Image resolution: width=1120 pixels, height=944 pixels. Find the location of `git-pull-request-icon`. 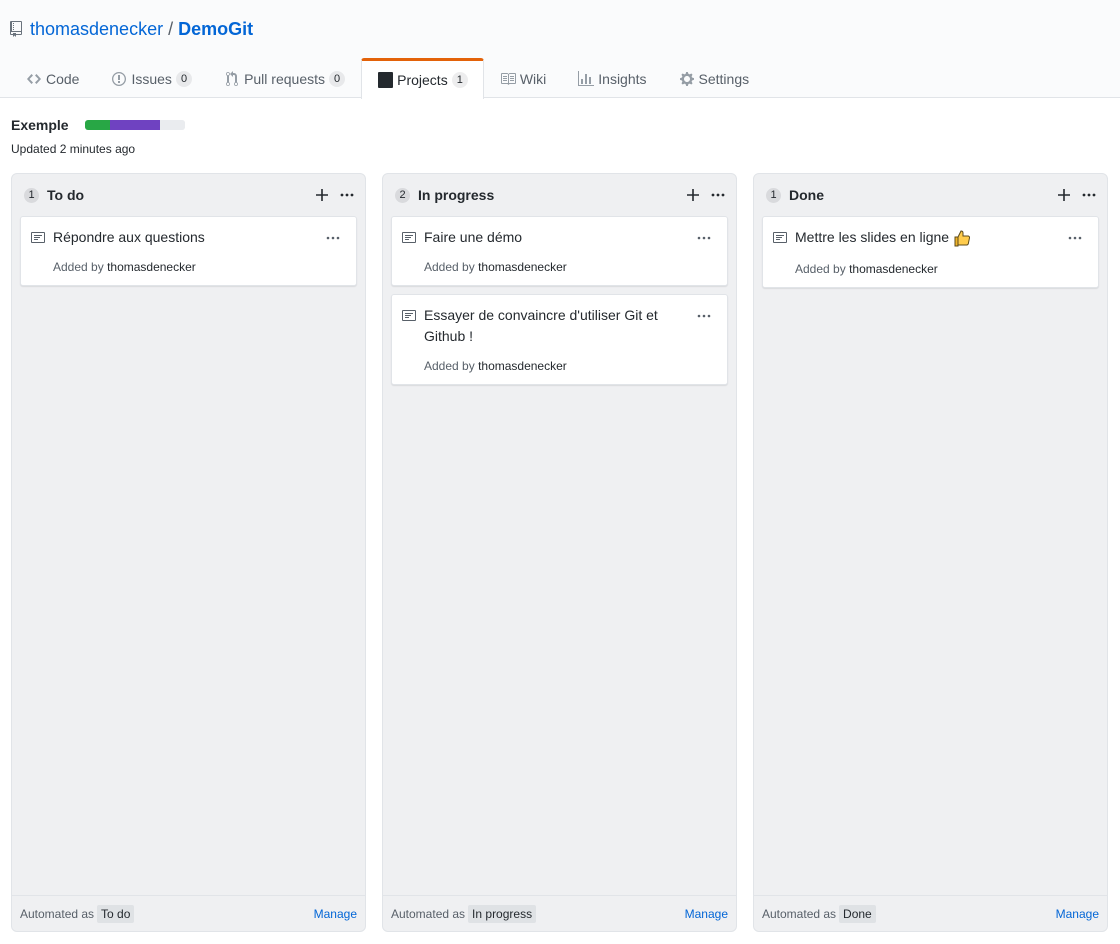

git-pull-request-icon is located at coordinates (232, 78).